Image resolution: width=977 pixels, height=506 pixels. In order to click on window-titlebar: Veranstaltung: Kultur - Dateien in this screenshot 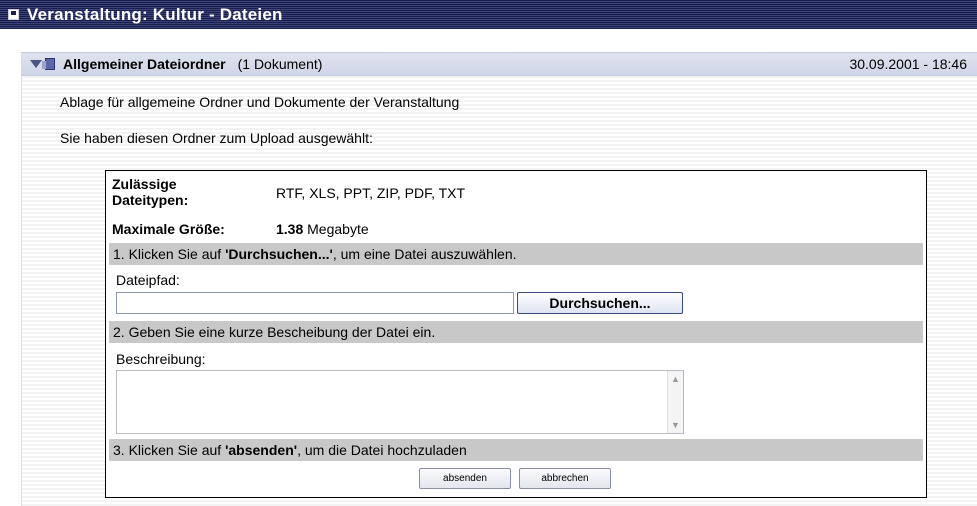, I will do `click(488, 14)`.